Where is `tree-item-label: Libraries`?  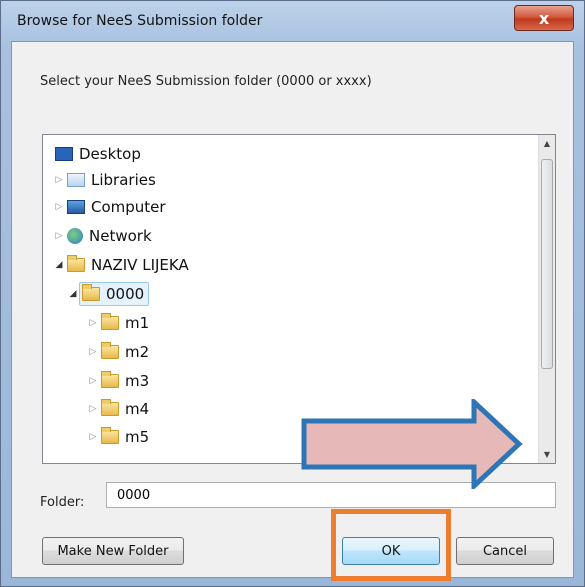 tree-item-label: Libraries is located at coordinates (123, 180).